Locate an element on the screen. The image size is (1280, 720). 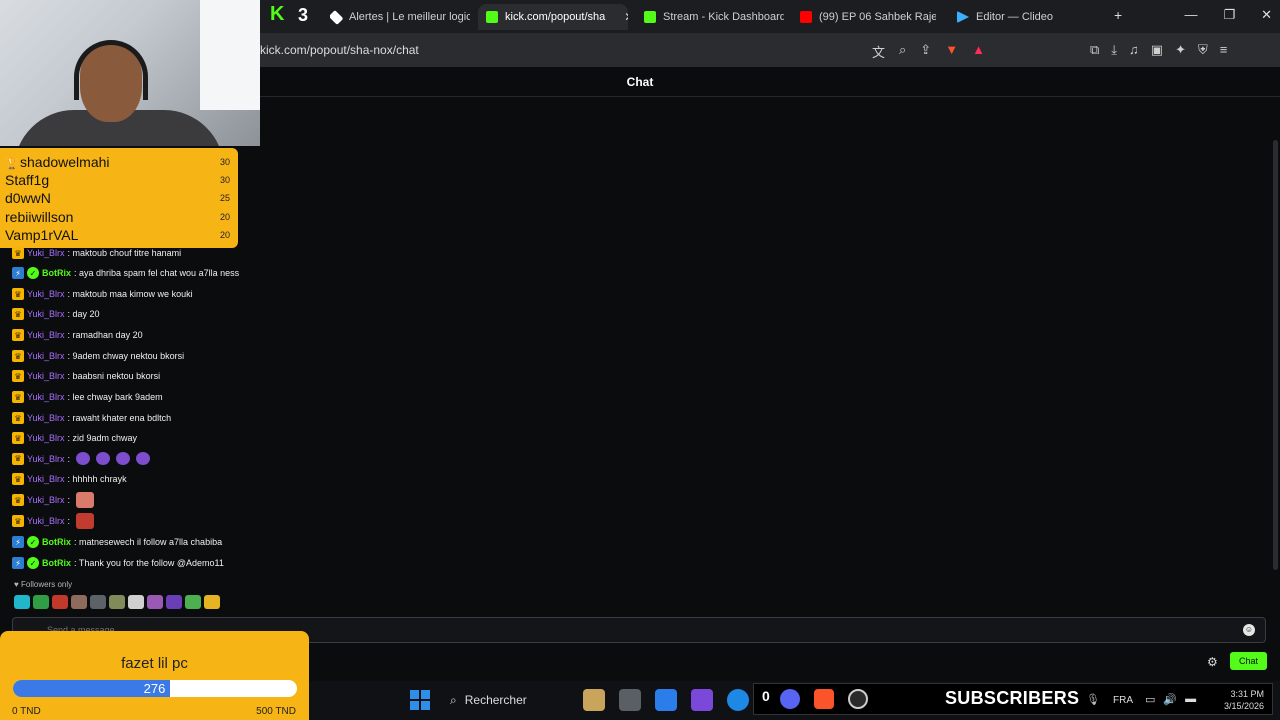
trophy-icon: 🏆 is located at coordinates (12, 164).